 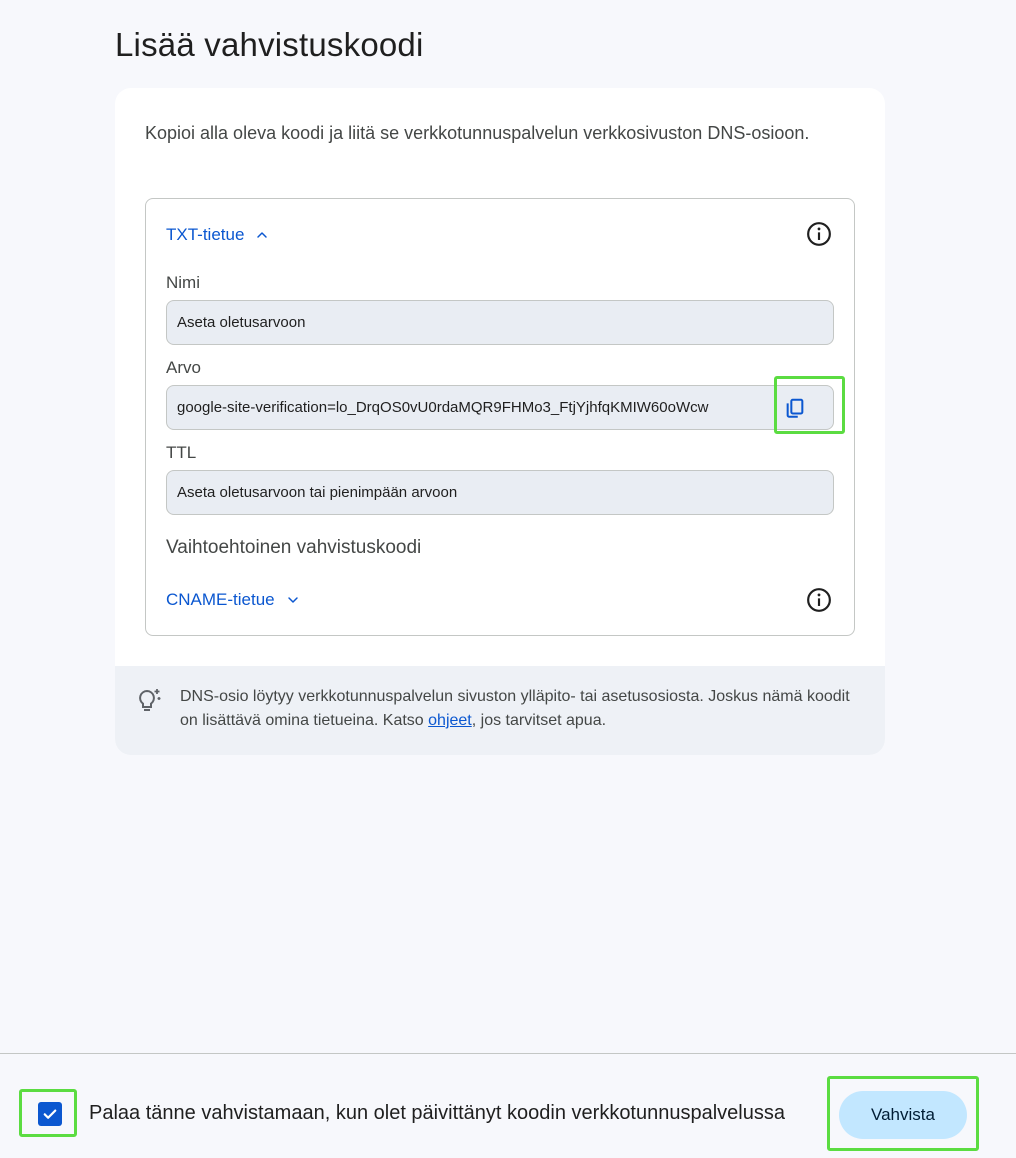 I want to click on ttl-value: Aseta oletusarvoon tai pienimpään arvoon, so click(x=317, y=492).